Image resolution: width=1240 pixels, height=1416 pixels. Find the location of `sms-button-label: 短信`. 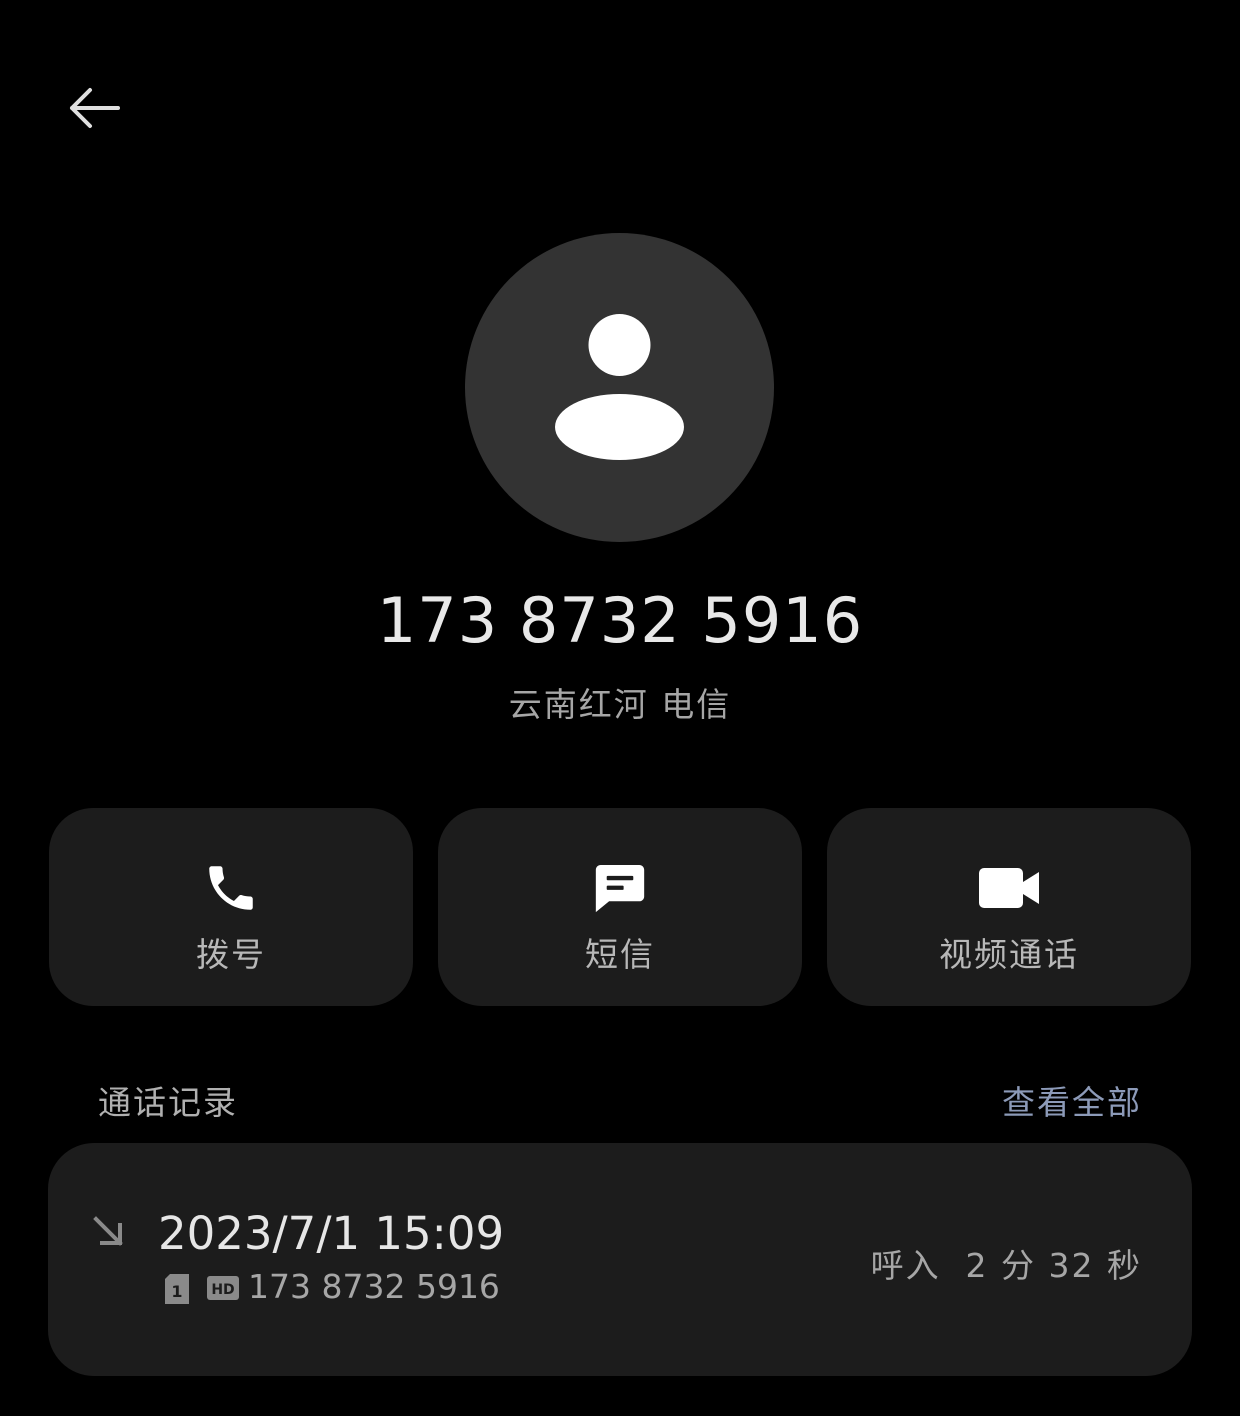

sms-button-label: 短信 is located at coordinates (620, 954).